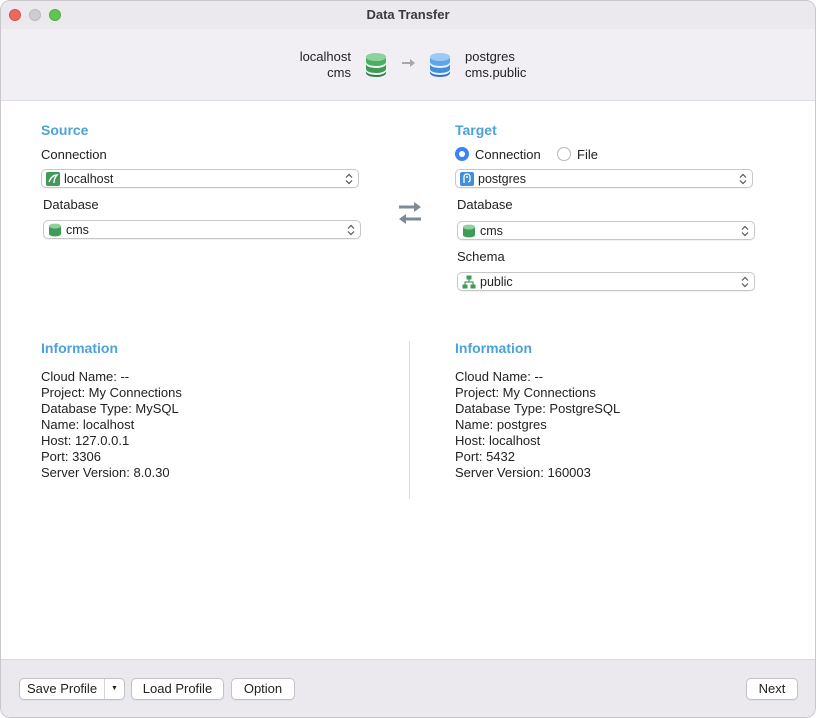 This screenshot has width=816, height=718. Describe the element at coordinates (376, 66) in the screenshot. I see `green-database-icon` at that location.